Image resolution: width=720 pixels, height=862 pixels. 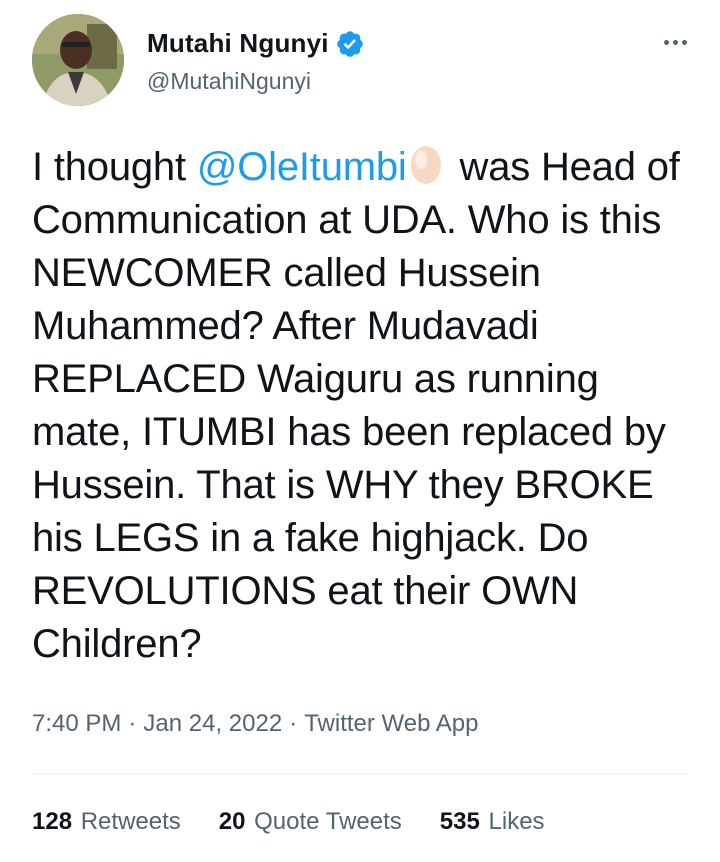 I want to click on likes-count: 535, so click(x=459, y=821).